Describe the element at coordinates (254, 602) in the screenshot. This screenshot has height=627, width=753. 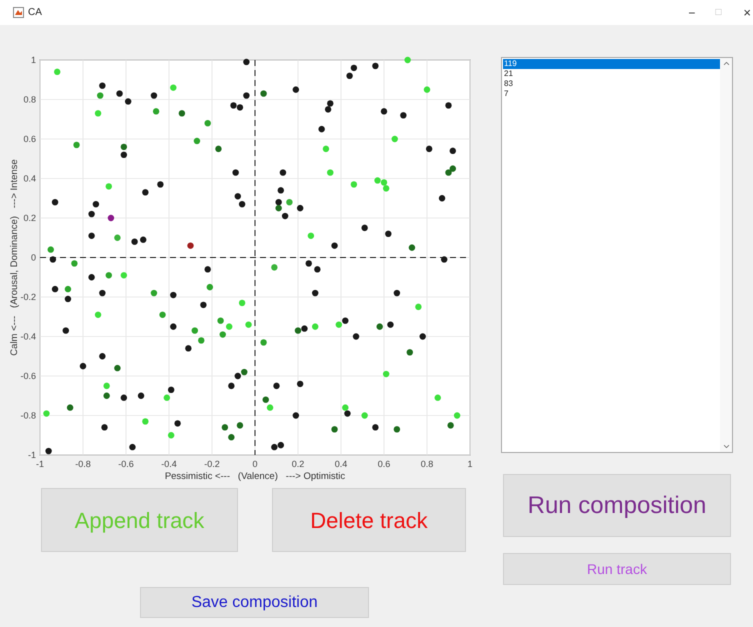
I see `save-composition-button: Save composition` at that location.